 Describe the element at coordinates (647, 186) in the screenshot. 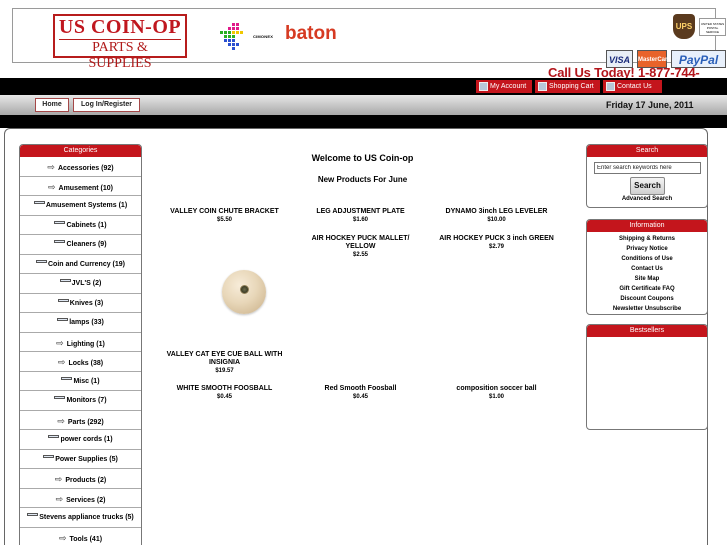

I see `search-button: Search` at that location.